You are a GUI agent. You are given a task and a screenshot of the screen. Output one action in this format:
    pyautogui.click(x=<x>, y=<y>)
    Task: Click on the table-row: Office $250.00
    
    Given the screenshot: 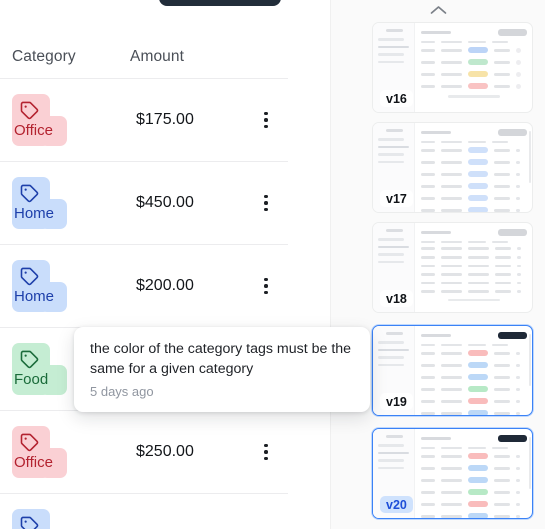 What is the action you would take?
    pyautogui.click(x=144, y=452)
    